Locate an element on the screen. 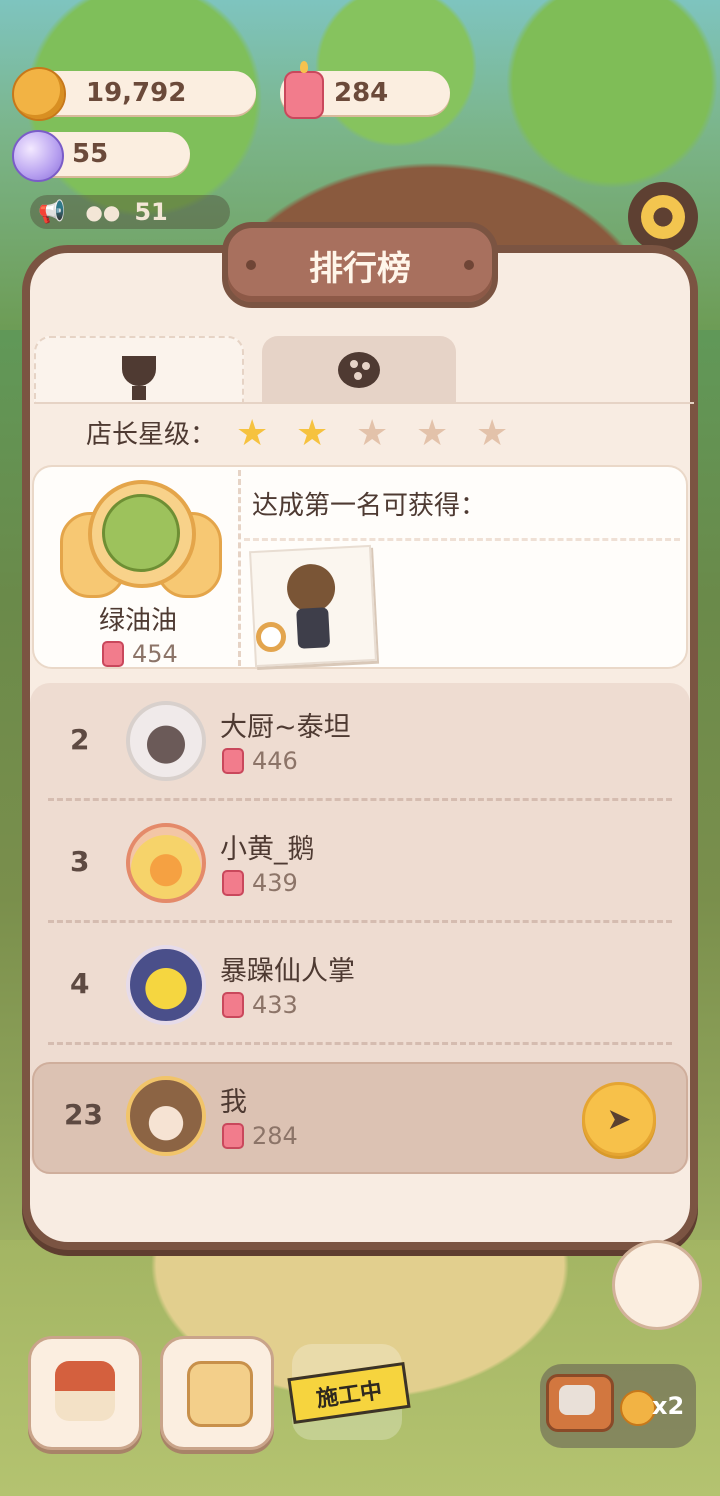 This screenshot has width=720, height=1496. tab-trophy is located at coordinates (139, 370).